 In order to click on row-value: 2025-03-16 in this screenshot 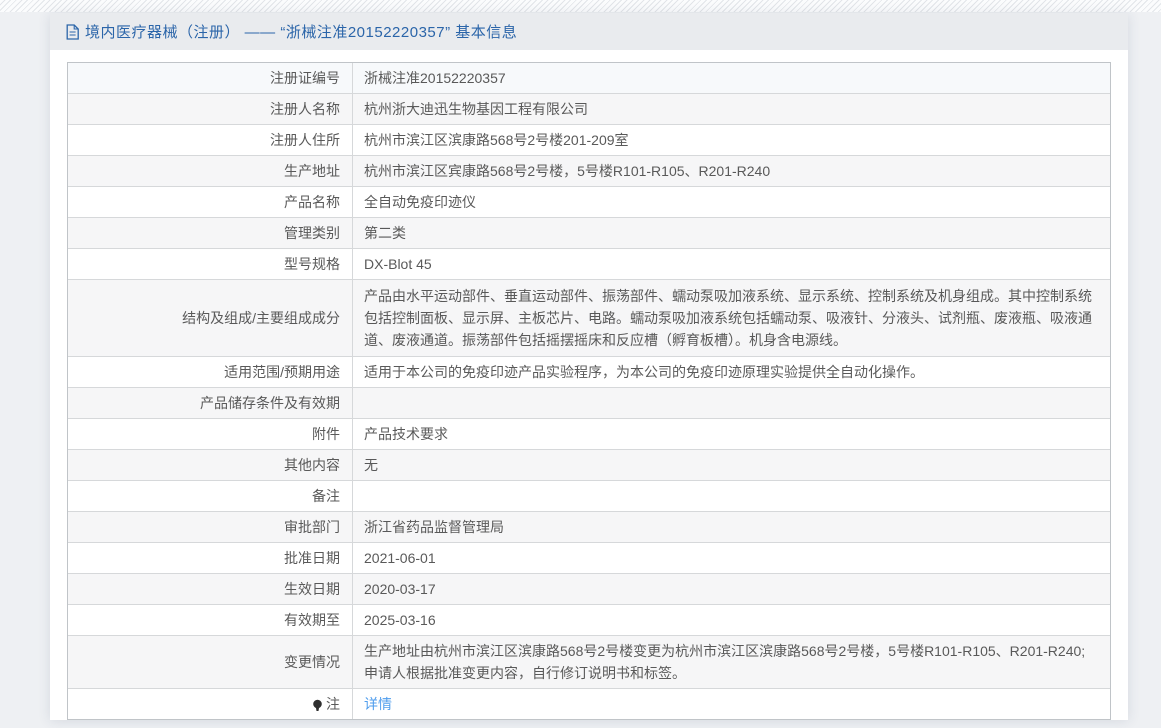, I will do `click(400, 620)`.